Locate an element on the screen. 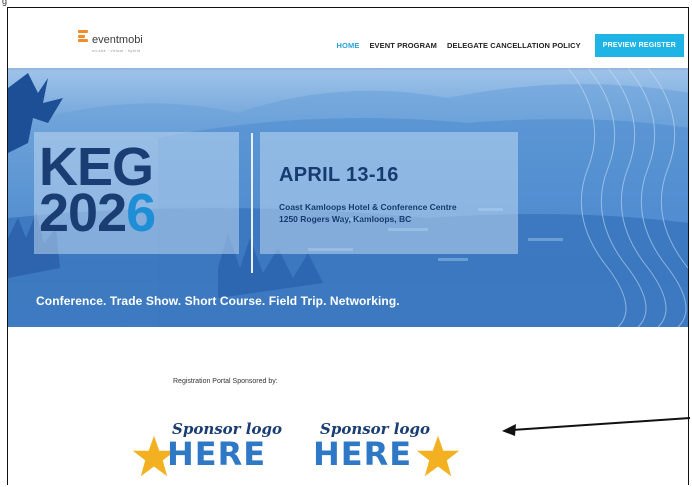 The height and width of the screenshot is (487, 692). sponsor-logo-1: Sponsor logo HERE is located at coordinates (207, 451).